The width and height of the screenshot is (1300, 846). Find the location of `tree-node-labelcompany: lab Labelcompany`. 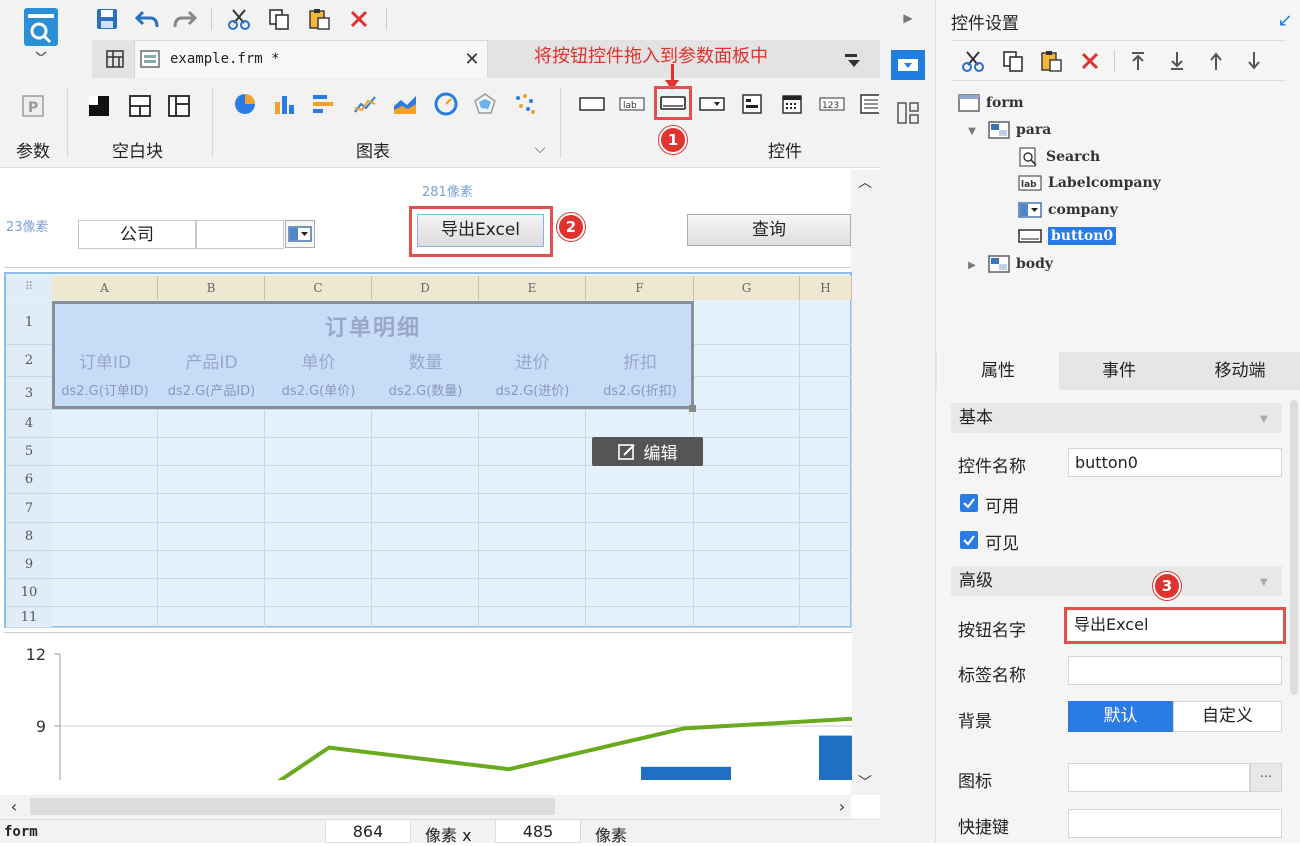

tree-node-labelcompany: lab Labelcompany is located at coordinates (1089, 183).